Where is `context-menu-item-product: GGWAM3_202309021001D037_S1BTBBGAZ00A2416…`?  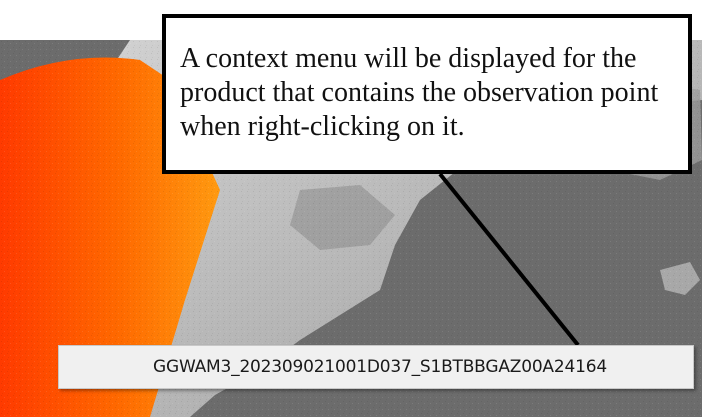
context-menu-item-product: GGWAM3_202309021001D037_S1BTBBGAZ00A2416… is located at coordinates (380, 367).